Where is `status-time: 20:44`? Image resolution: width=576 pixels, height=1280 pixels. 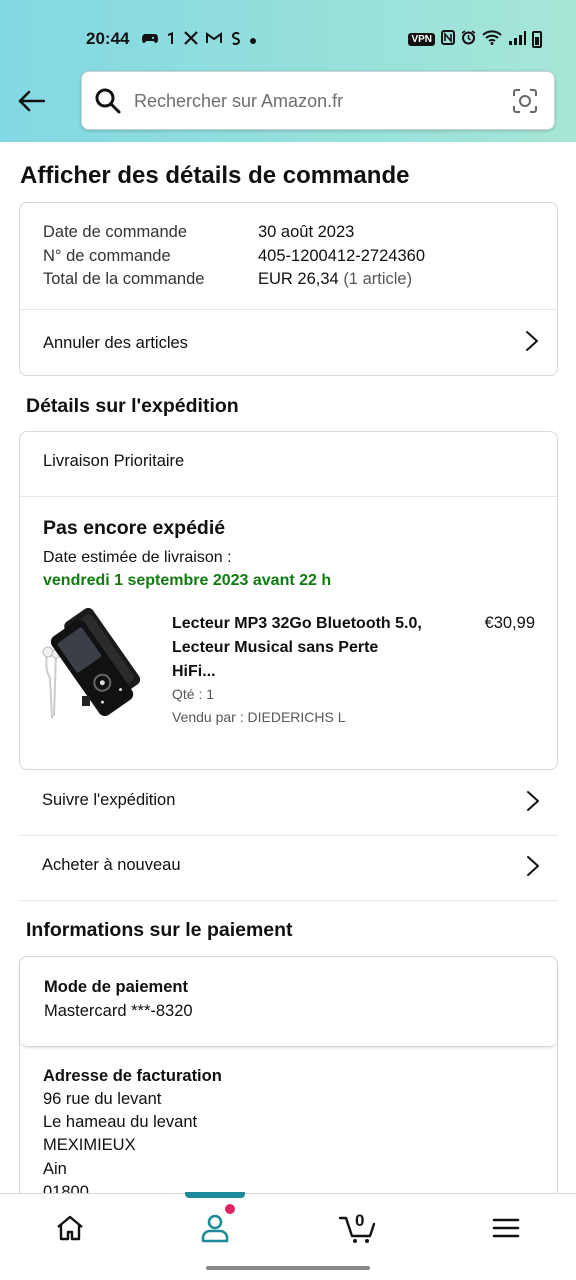
status-time: 20:44 is located at coordinates (108, 38).